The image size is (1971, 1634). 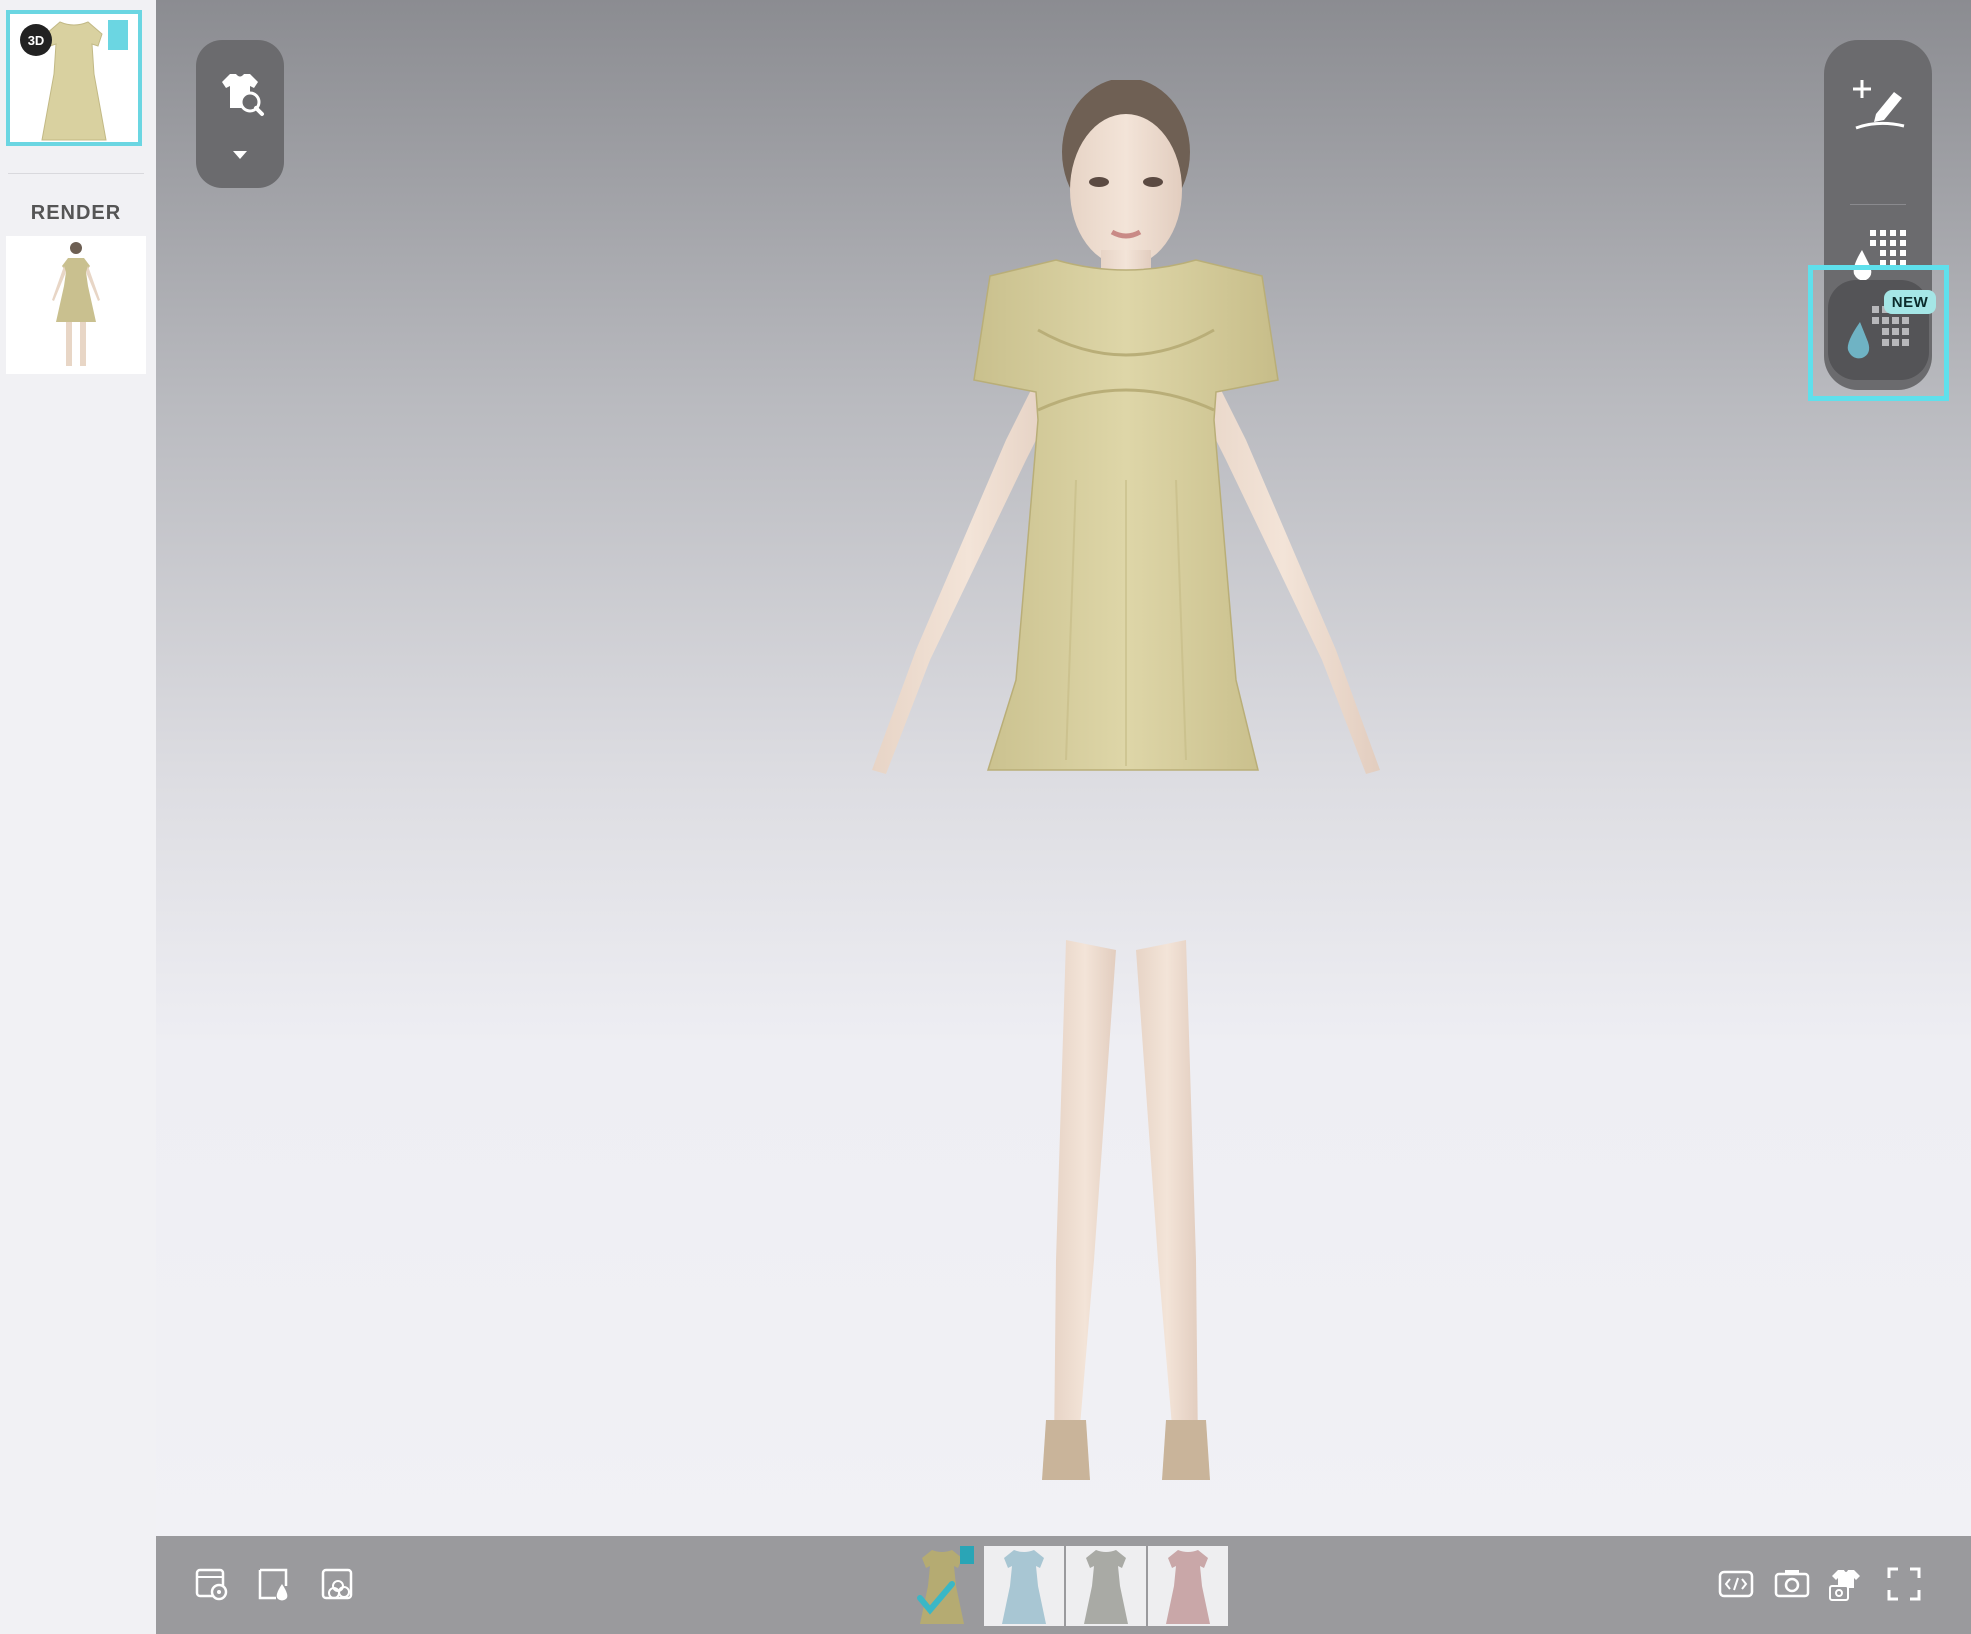 What do you see at coordinates (76, 173) in the screenshot?
I see `sidebar-divider` at bounding box center [76, 173].